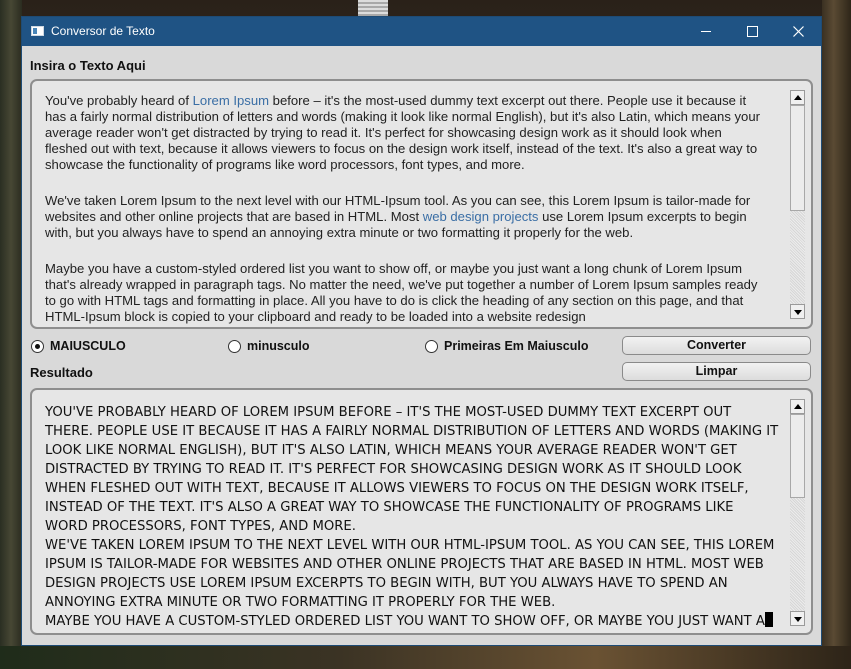 The image size is (851, 669). I want to click on window-title: Conversor de Texto, so click(103, 31).